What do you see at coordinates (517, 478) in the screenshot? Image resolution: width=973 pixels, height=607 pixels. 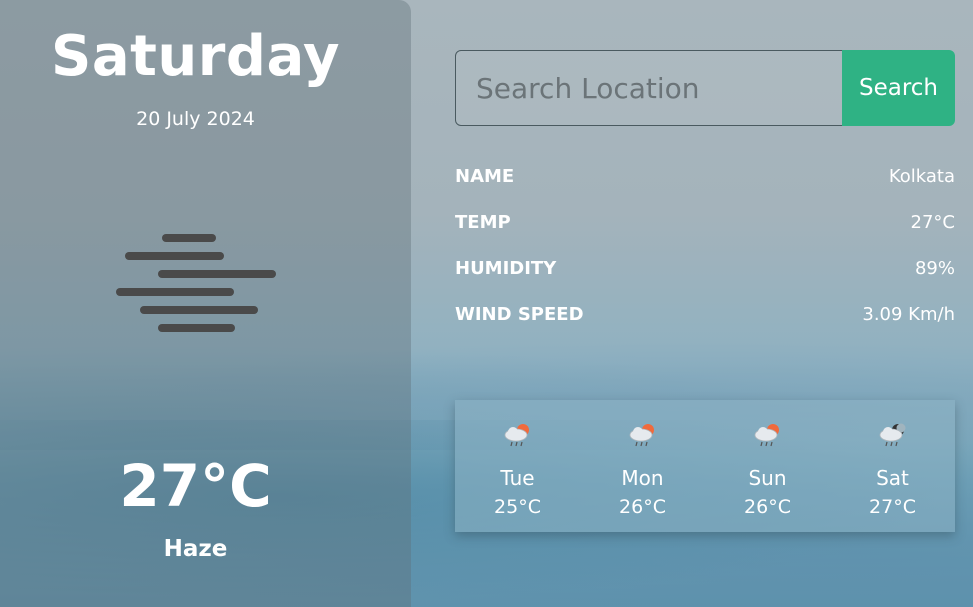 I see `forecast-day: Tue` at bounding box center [517, 478].